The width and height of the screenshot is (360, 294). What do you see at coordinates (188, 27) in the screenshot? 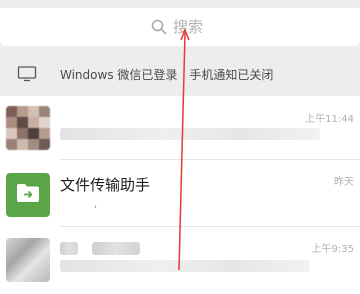
I see `search-placeholder: 搜索` at bounding box center [188, 27].